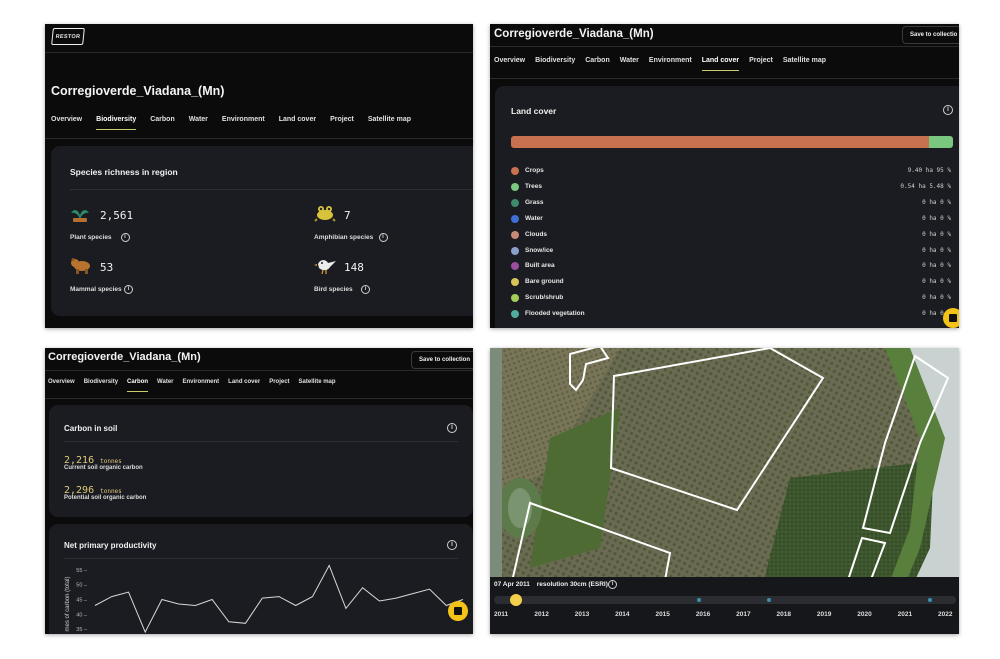 The height and width of the screenshot is (659, 1000). I want to click on bear-icon, so click(82, 266).